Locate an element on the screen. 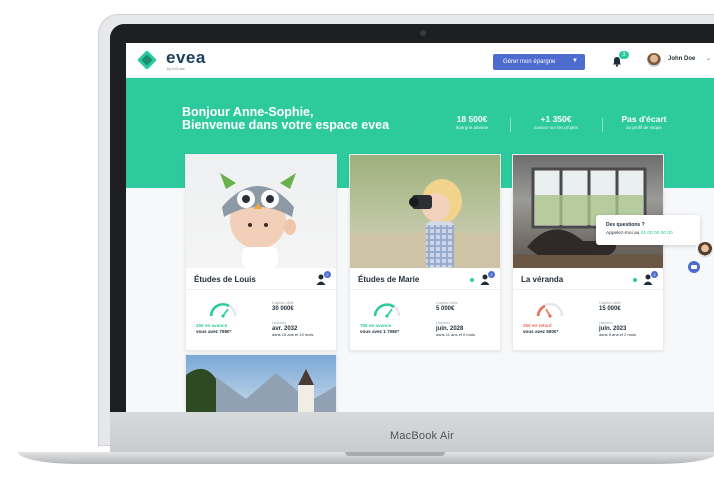  stat-advance: +1 350€ avance sur les projets is located at coordinates (556, 122).